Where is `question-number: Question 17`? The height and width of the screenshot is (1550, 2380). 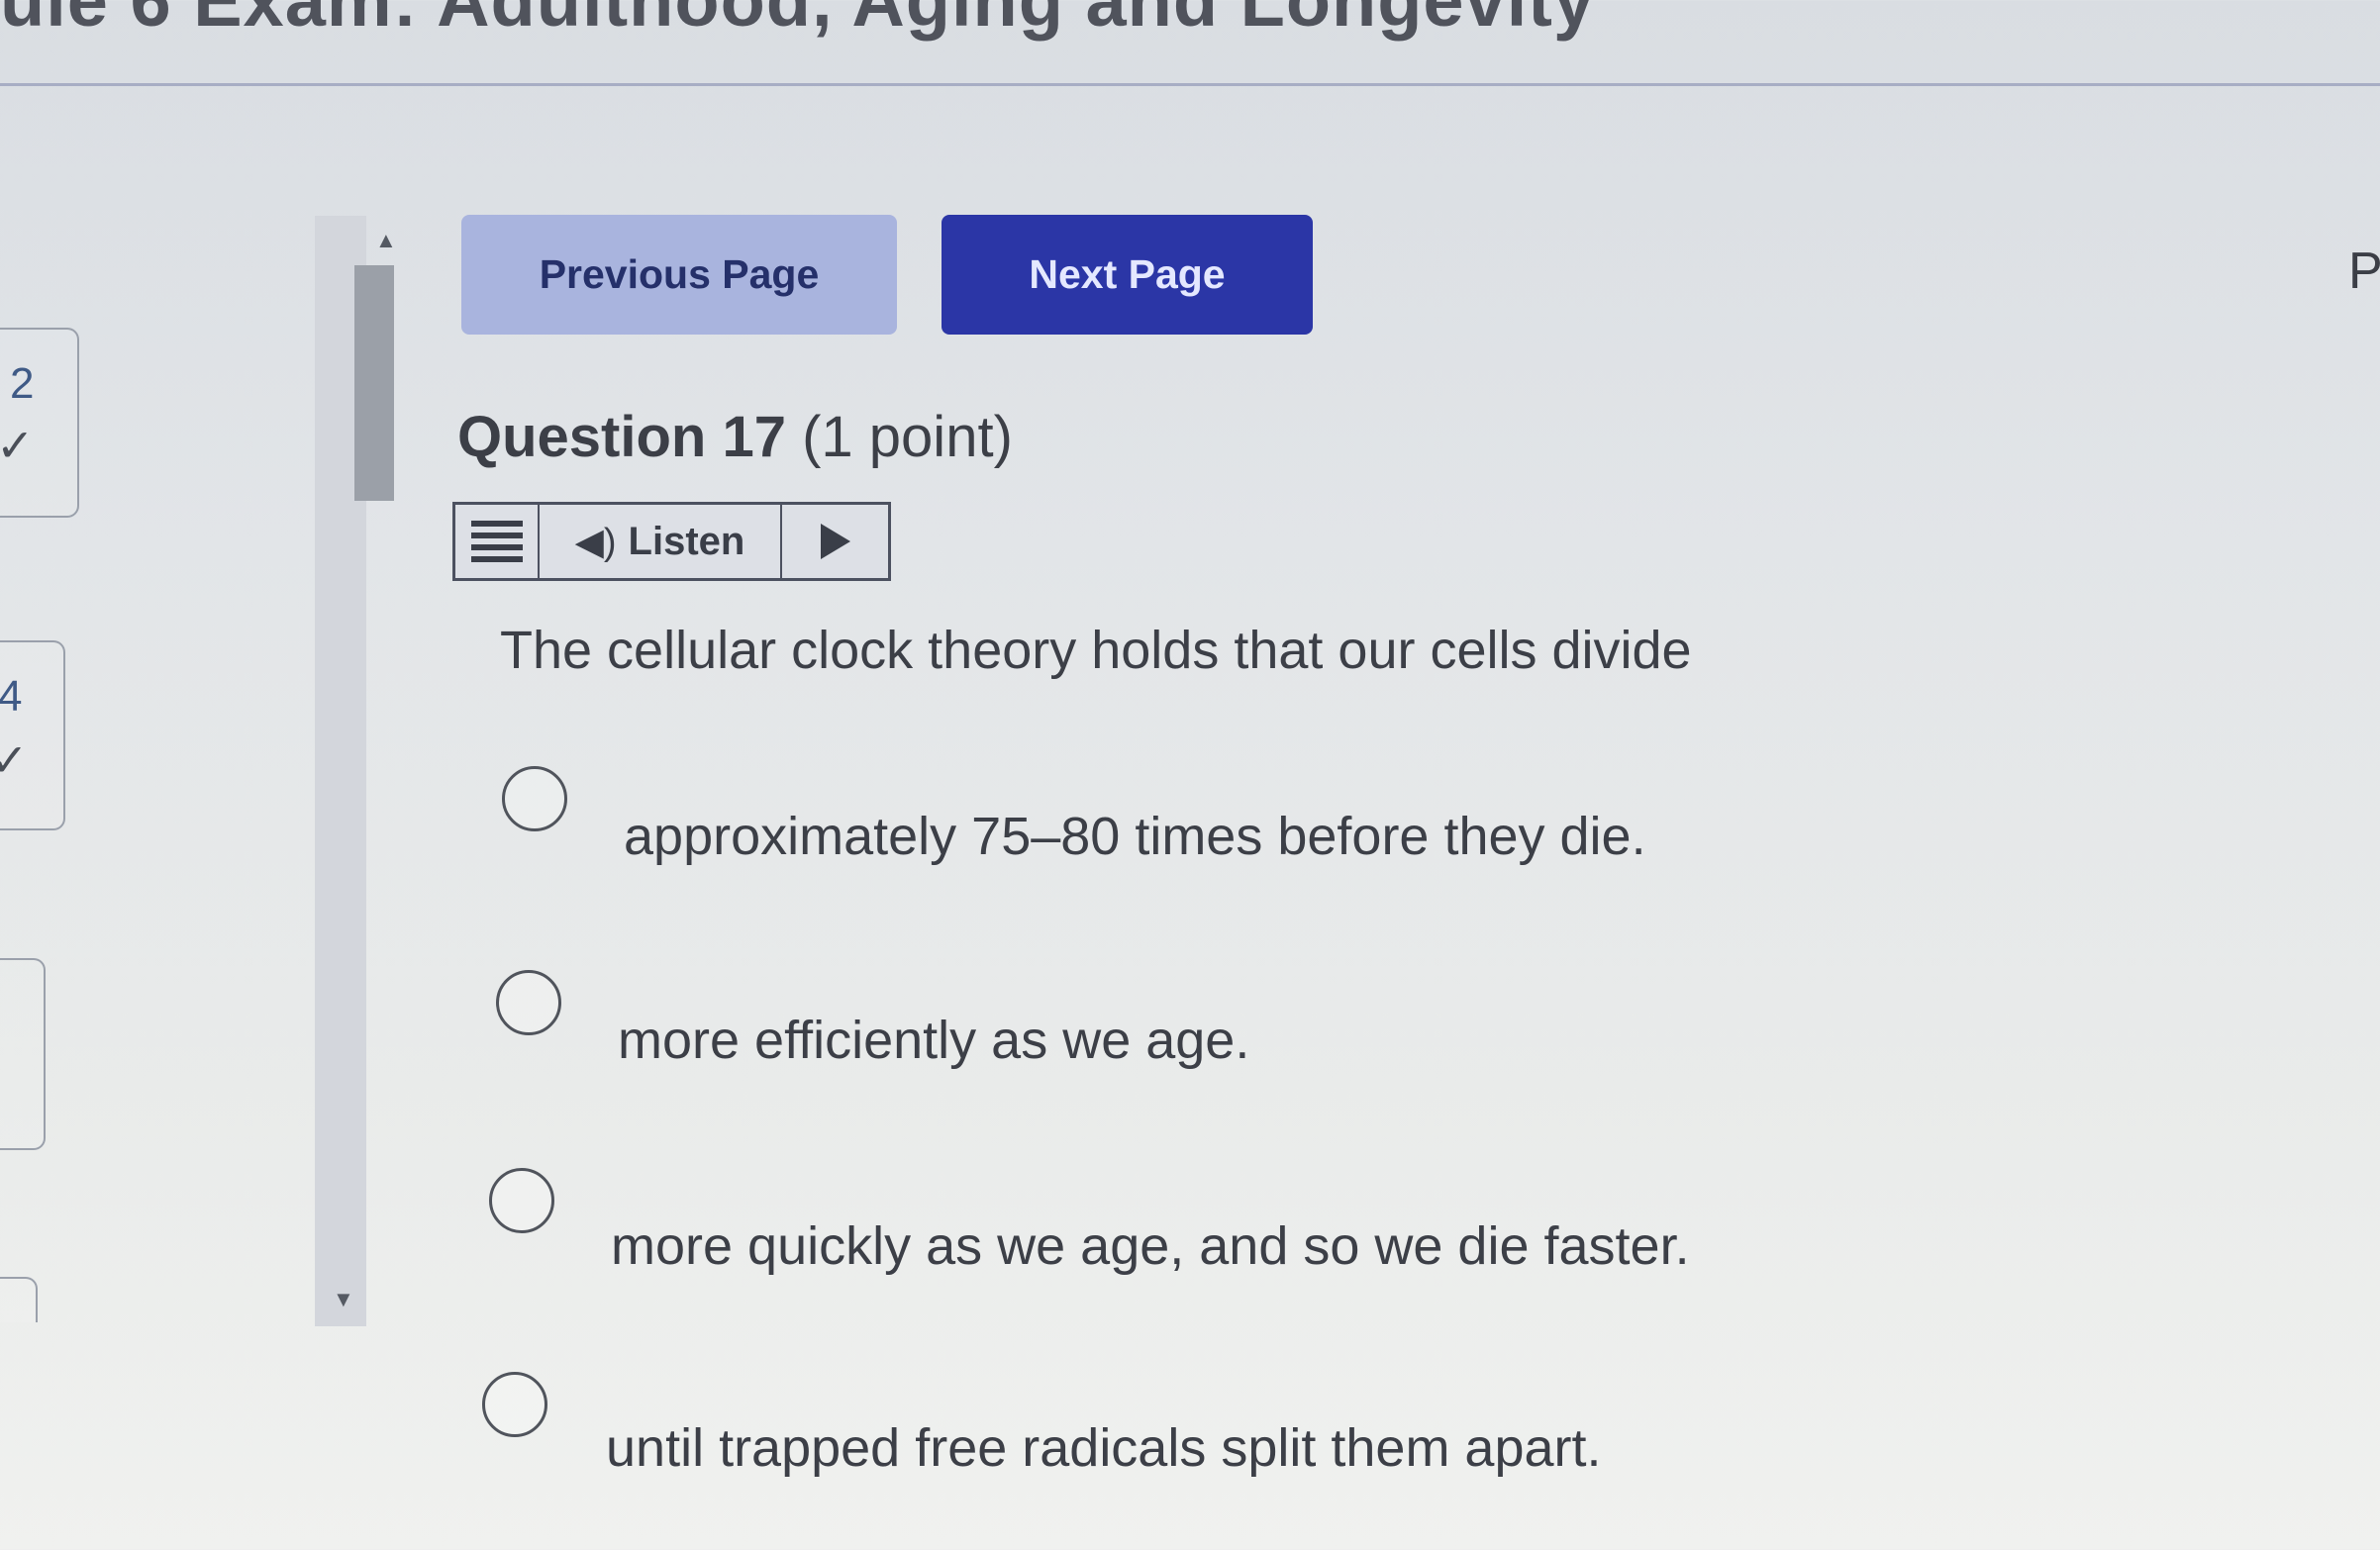
question-number: Question 17 is located at coordinates (621, 437).